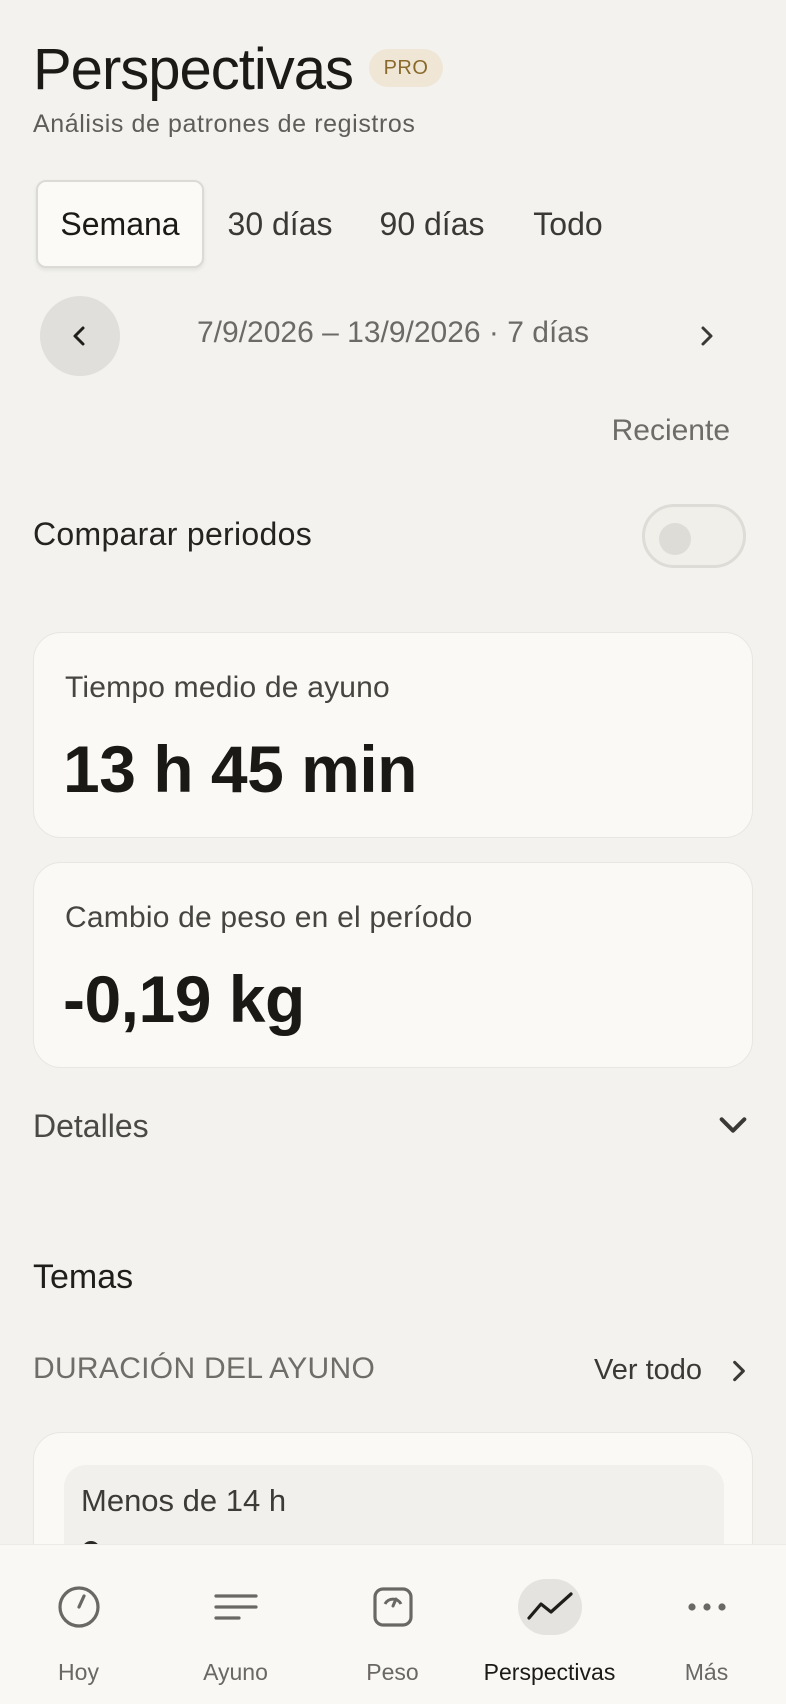  Describe the element at coordinates (236, 1607) in the screenshot. I see `lines-icon` at that location.